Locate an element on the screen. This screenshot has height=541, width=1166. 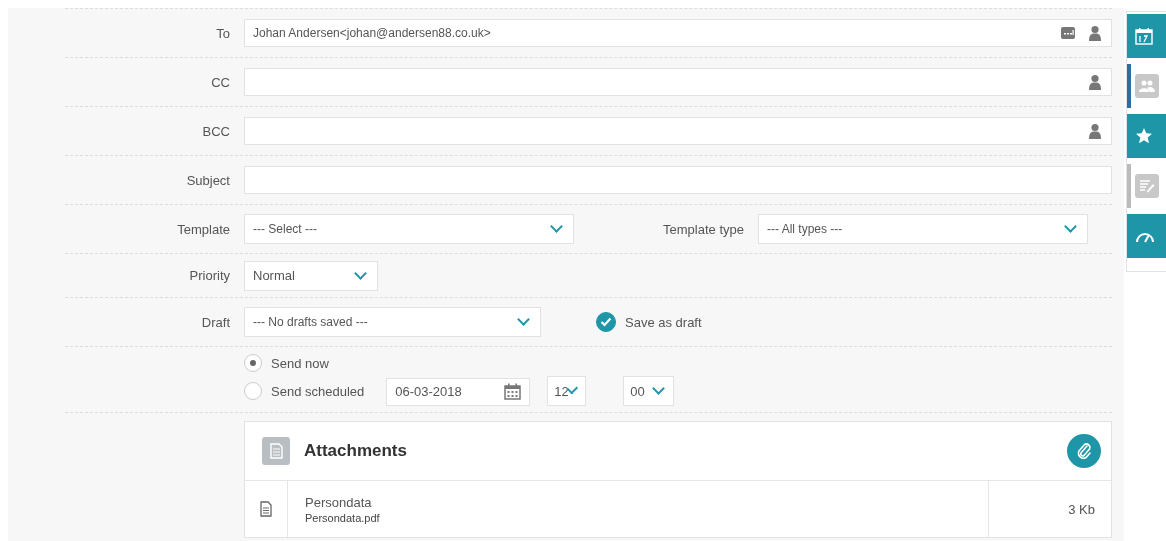
field-value: Johan Andersen<johan@andersen88.co.uk> is located at coordinates (372, 33).